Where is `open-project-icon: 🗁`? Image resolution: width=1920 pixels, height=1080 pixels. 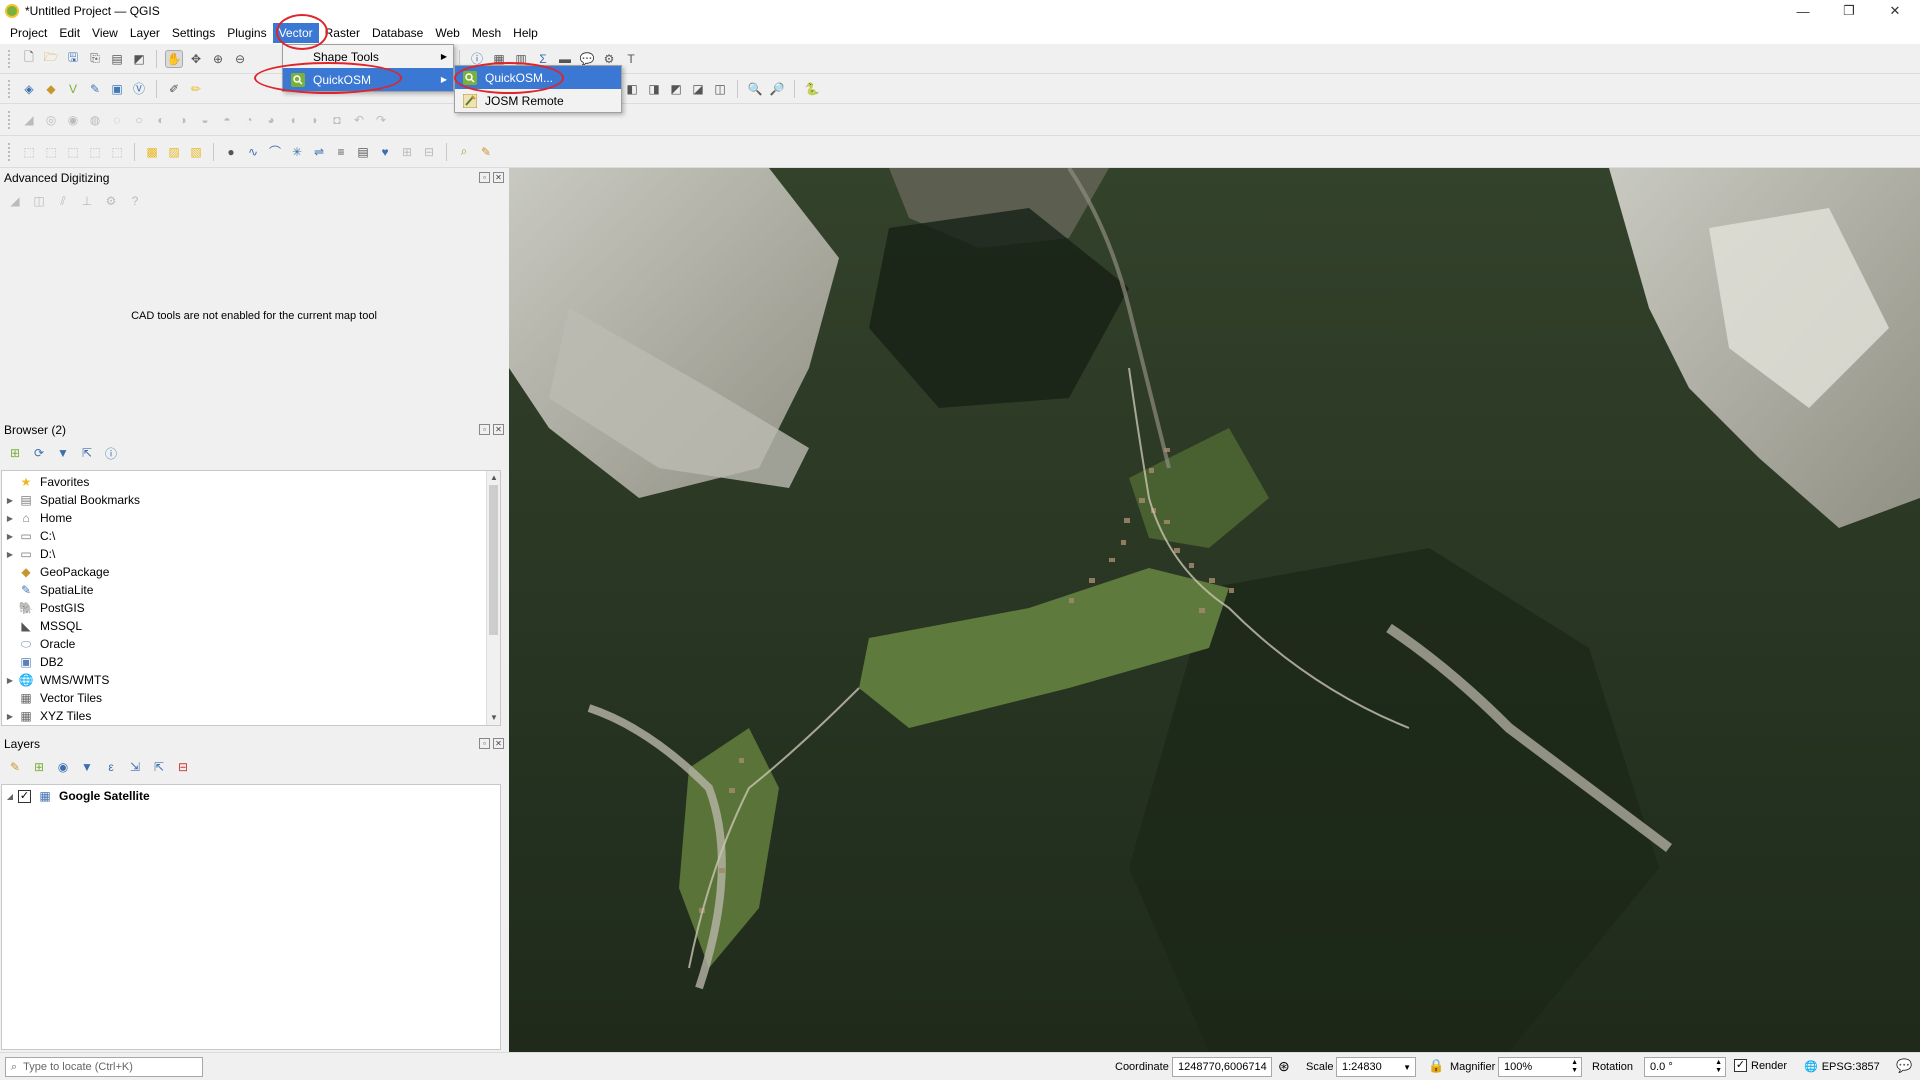
open-project-icon: 🗁 is located at coordinates (51, 59).